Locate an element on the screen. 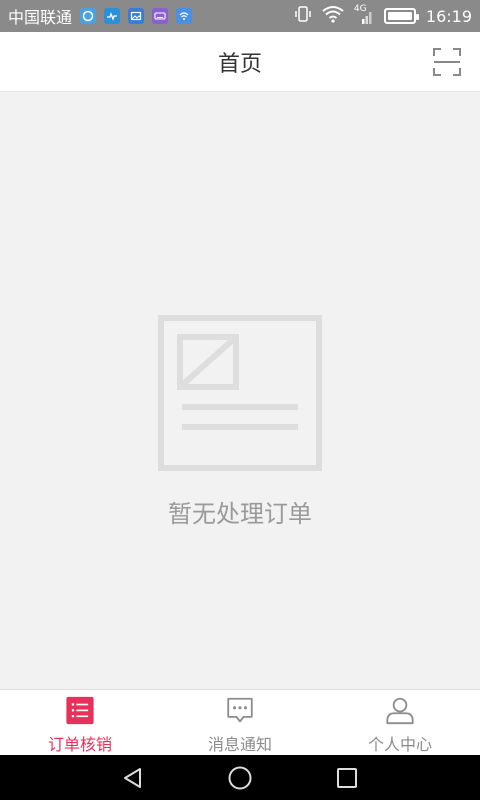 The width and height of the screenshot is (480, 800). gallery-icon is located at coordinates (136, 16).